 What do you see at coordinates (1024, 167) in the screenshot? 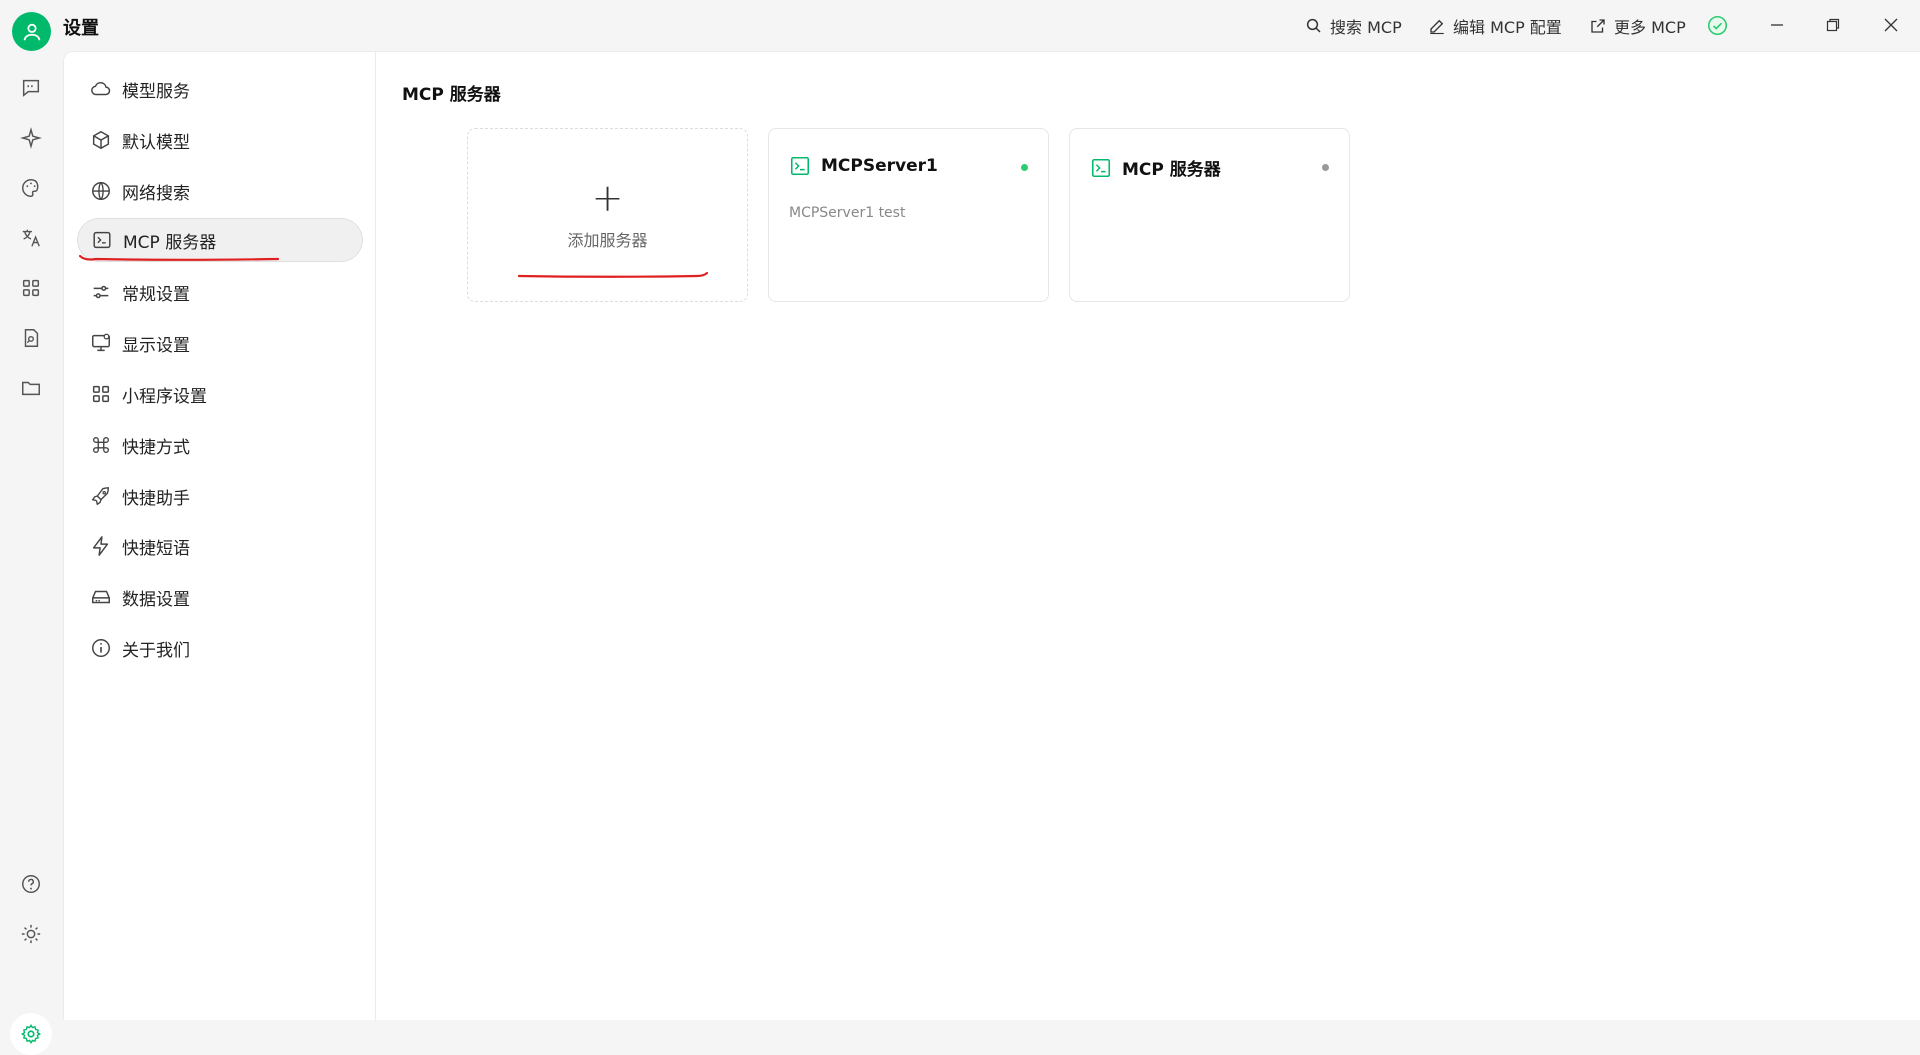
I see `status-active-dot` at bounding box center [1024, 167].